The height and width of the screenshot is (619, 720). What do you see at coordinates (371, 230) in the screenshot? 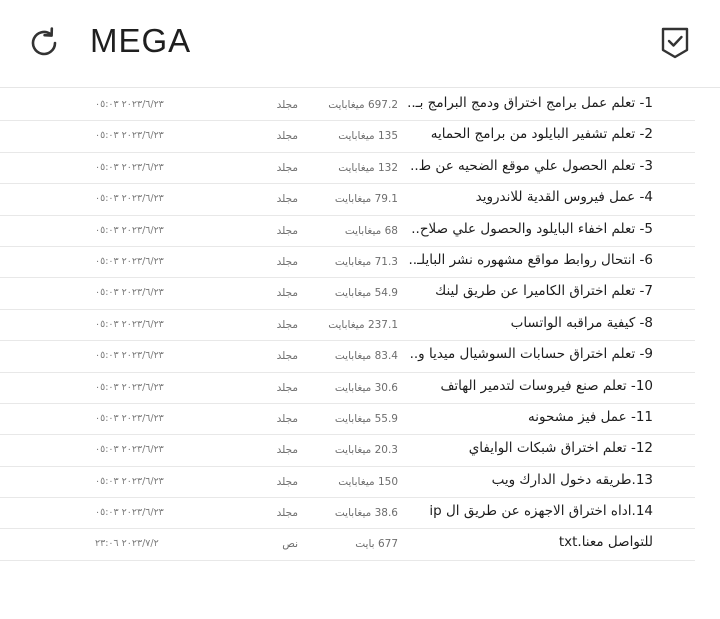
I see `file-size: 68 ميغابايت` at bounding box center [371, 230].